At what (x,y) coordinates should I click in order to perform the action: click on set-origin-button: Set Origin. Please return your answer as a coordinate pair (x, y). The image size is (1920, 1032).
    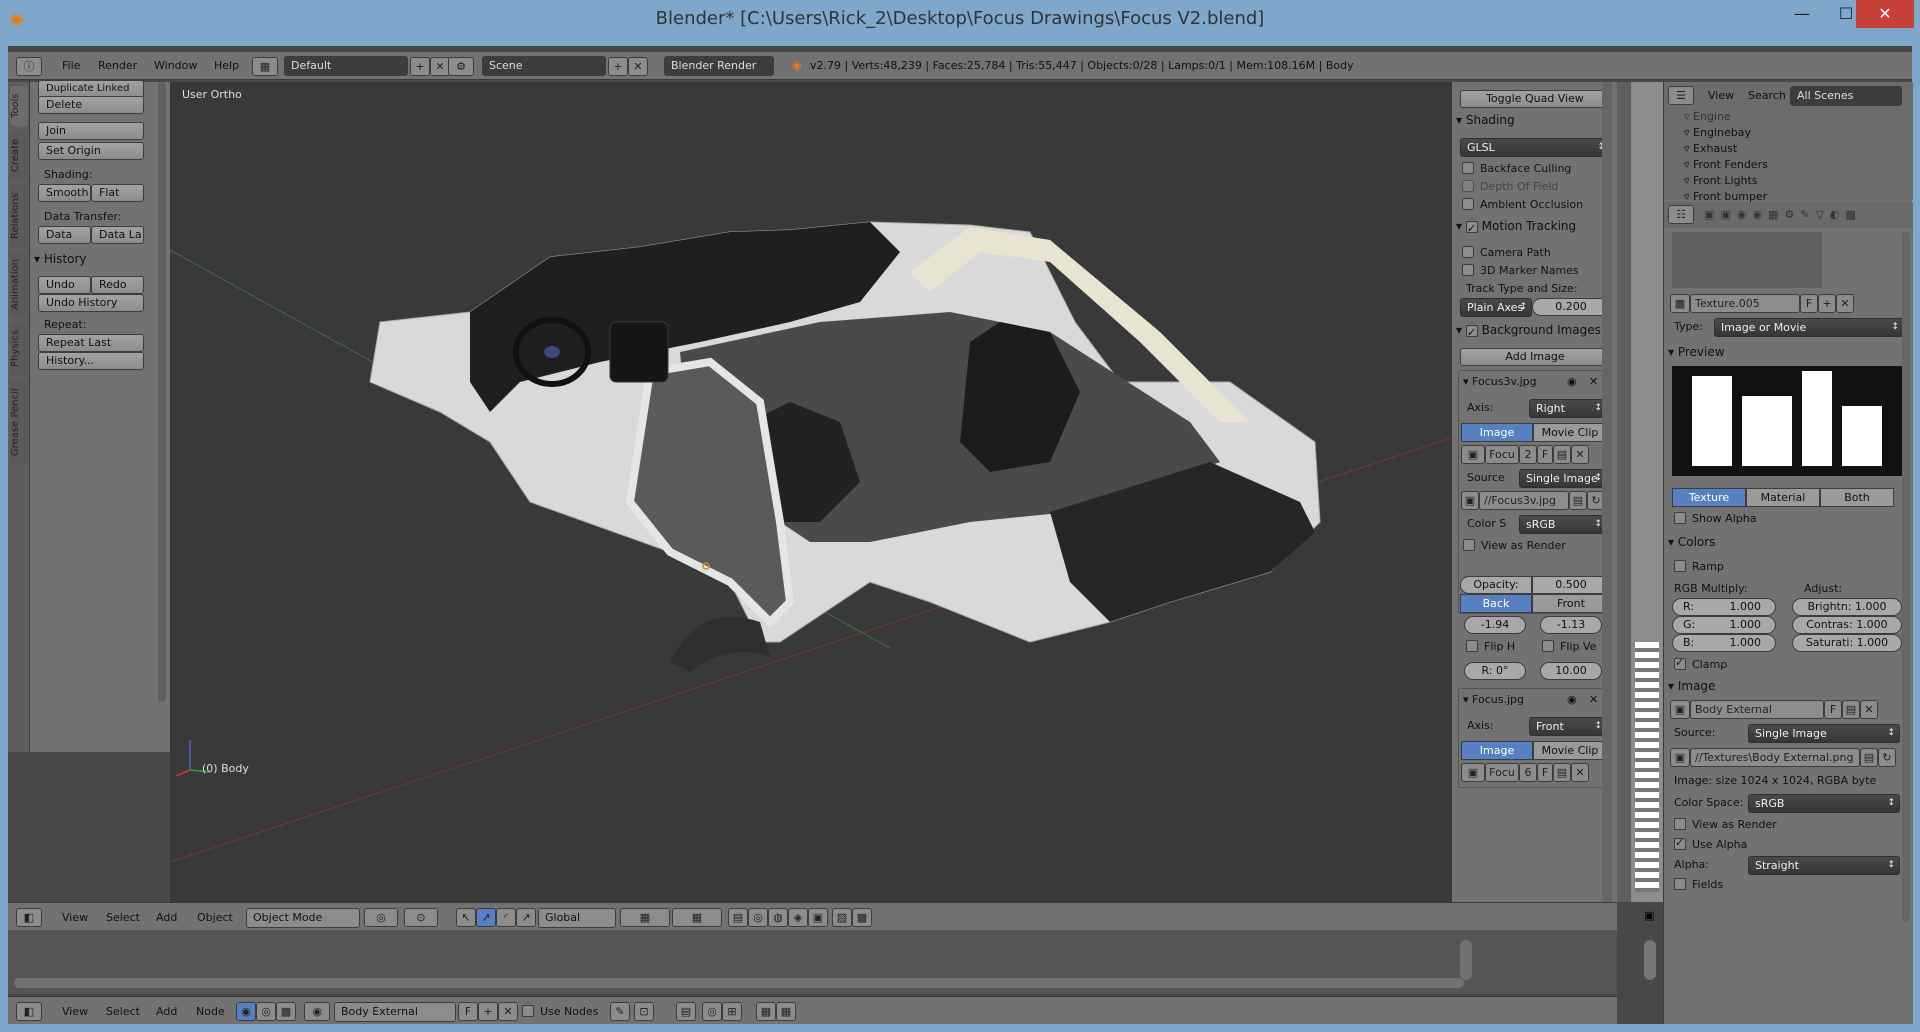
    Looking at the image, I should click on (91, 151).